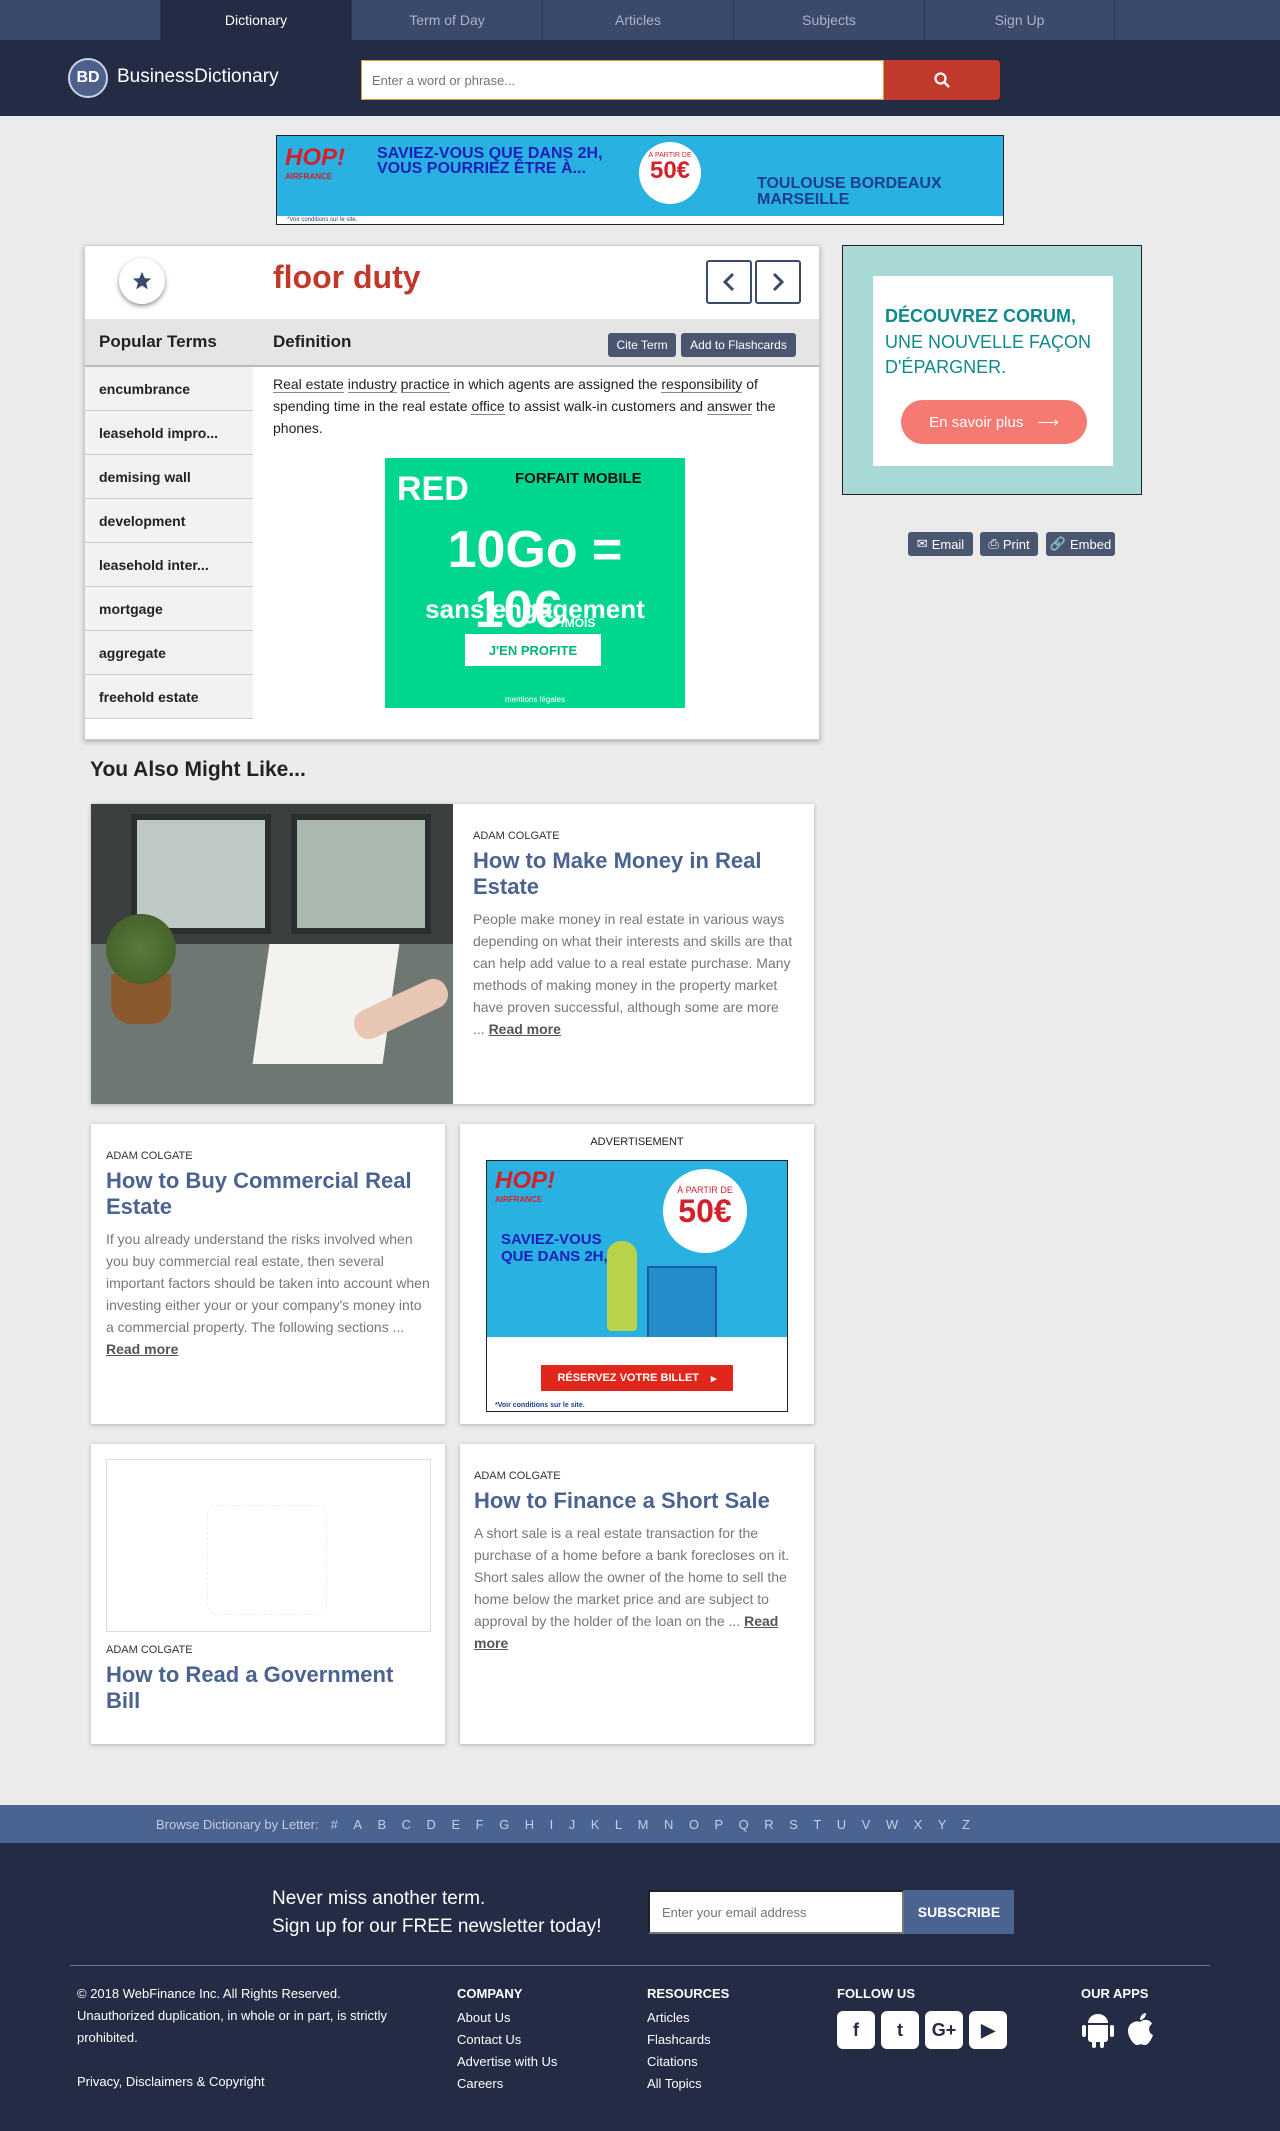 The image size is (1280, 2131). I want to click on twitter-icon: t, so click(900, 2030).